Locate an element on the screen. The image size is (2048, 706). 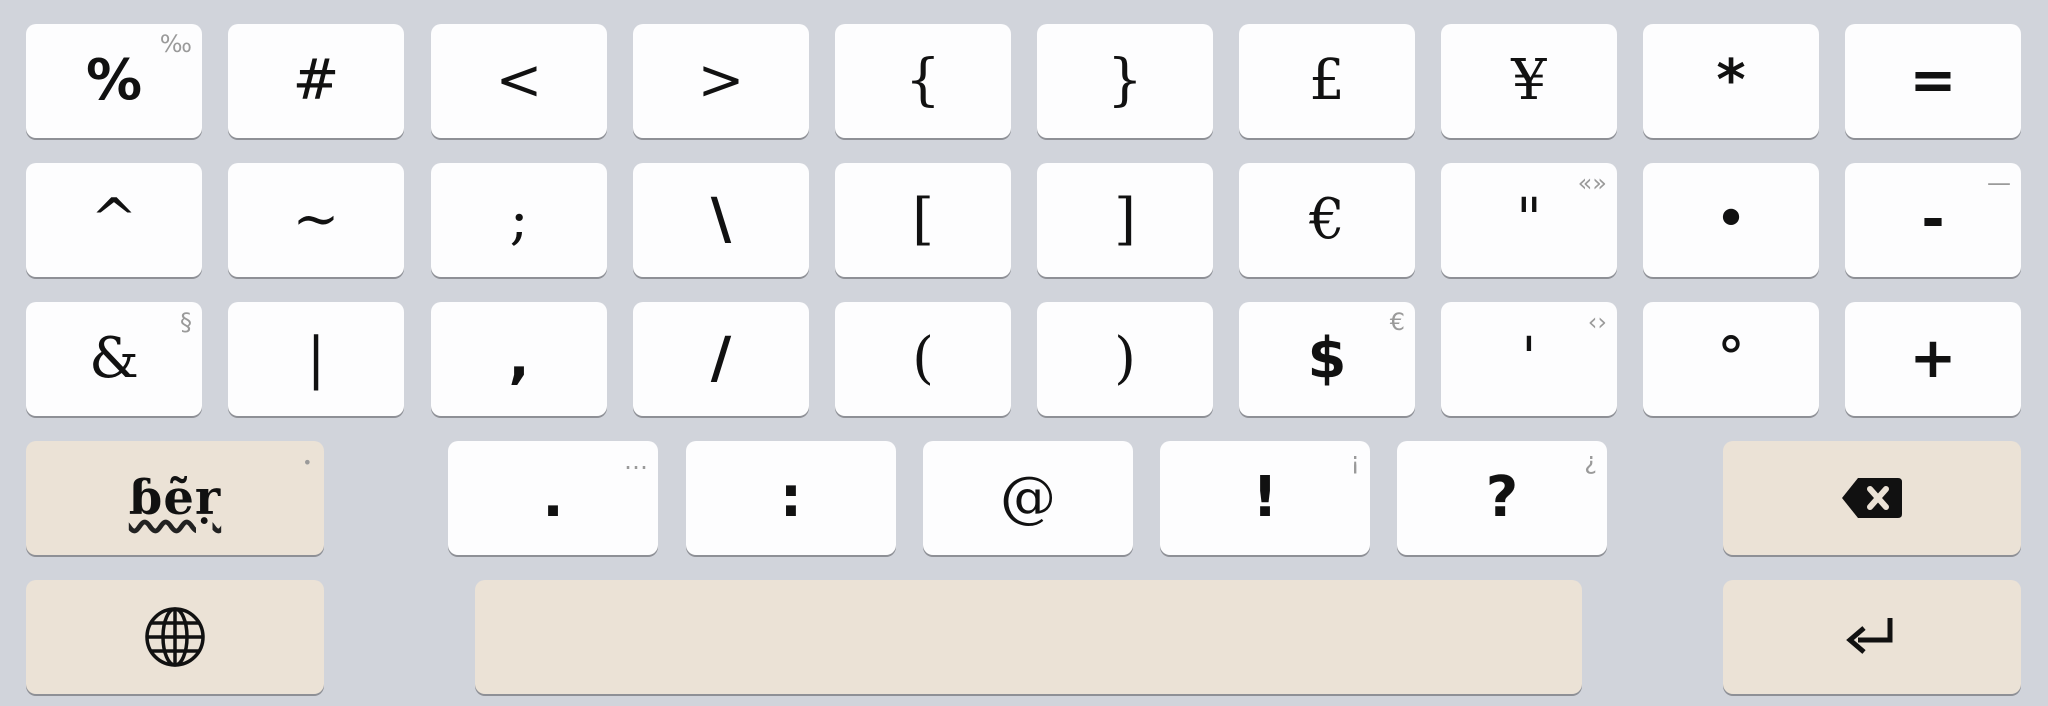
backspace-icon is located at coordinates (1872, 498).